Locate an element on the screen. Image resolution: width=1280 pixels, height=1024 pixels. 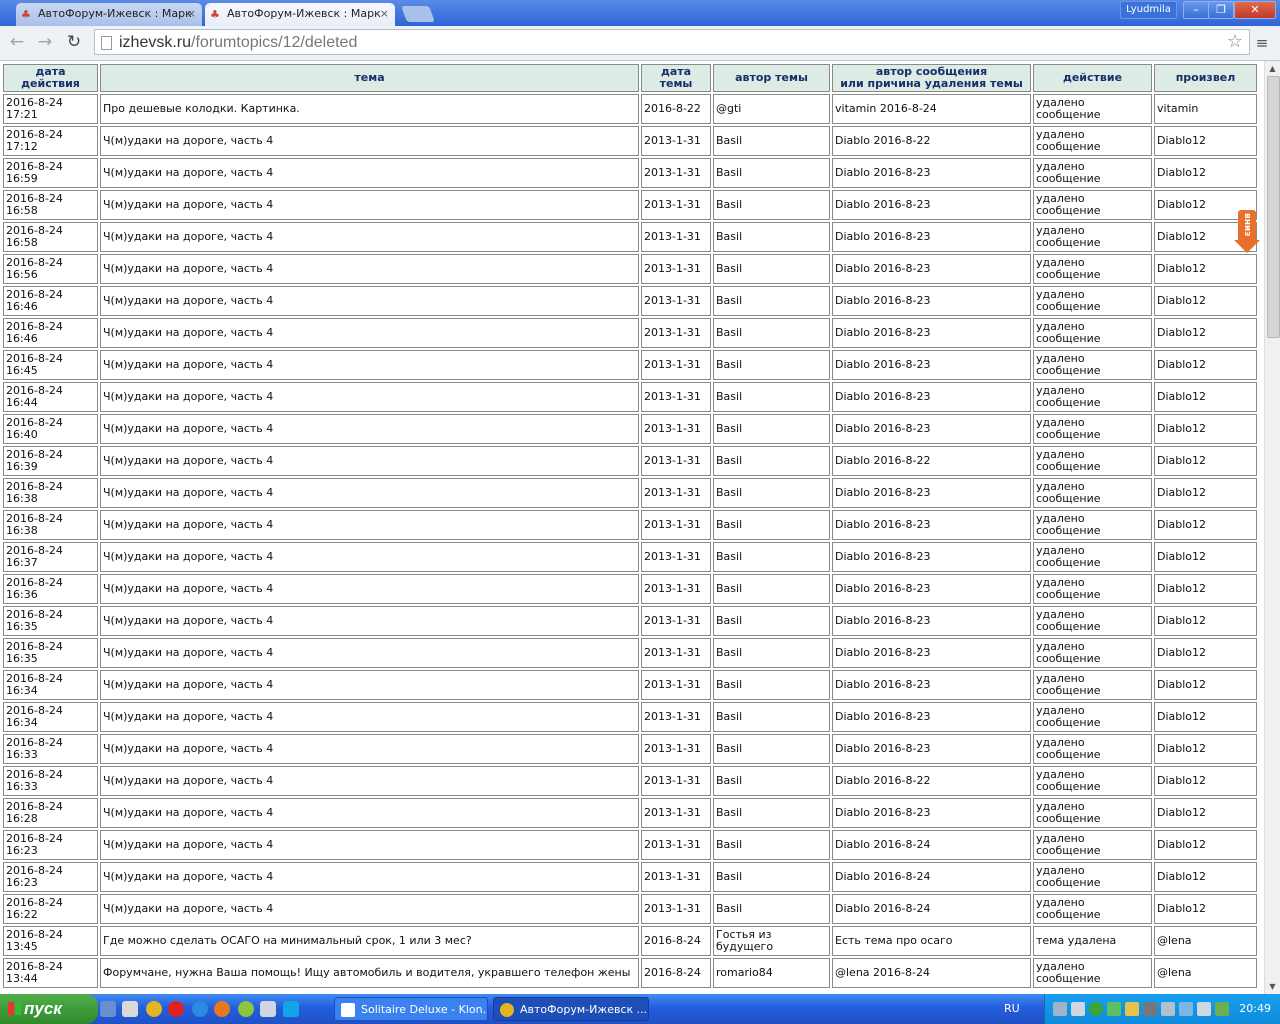
start-button: пуск is located at coordinates (49, 1009).